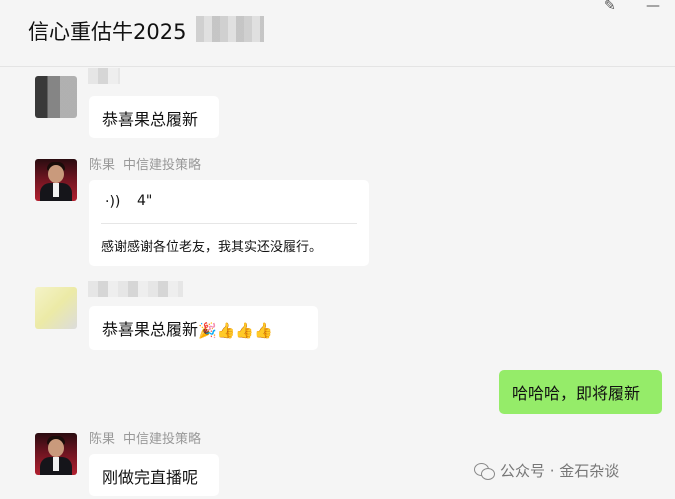 Image resolution: width=675 pixels, height=499 pixels. Describe the element at coordinates (212, 247) in the screenshot. I see `voice-transcript: 感谢感谢各位老友，我其实还没履行。` at that location.